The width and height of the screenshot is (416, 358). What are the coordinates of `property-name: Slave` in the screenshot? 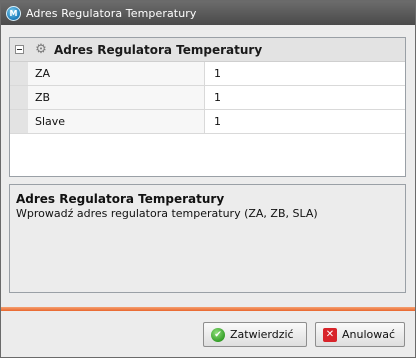 It's located at (116, 121).